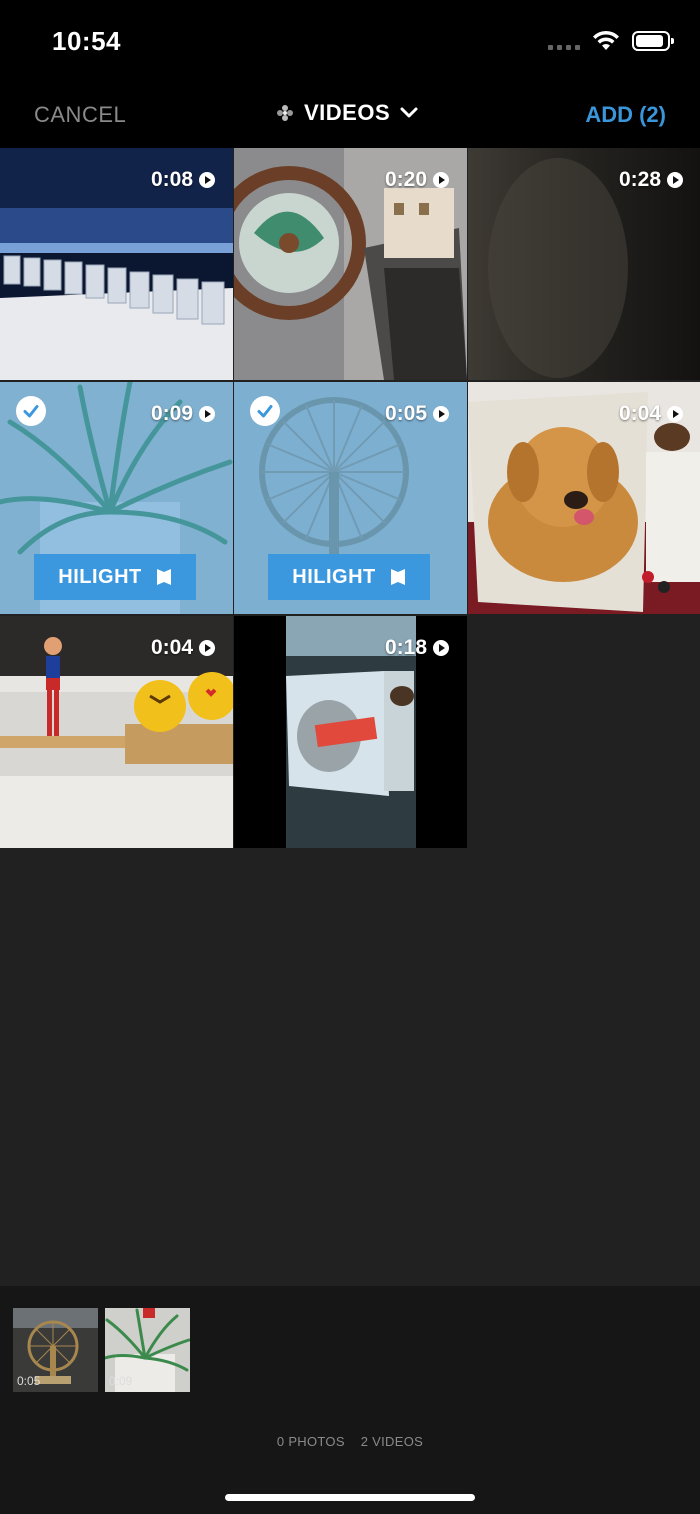 The width and height of the screenshot is (700, 1514). What do you see at coordinates (625, 115) in the screenshot?
I see `add-button: ADD (2)` at bounding box center [625, 115].